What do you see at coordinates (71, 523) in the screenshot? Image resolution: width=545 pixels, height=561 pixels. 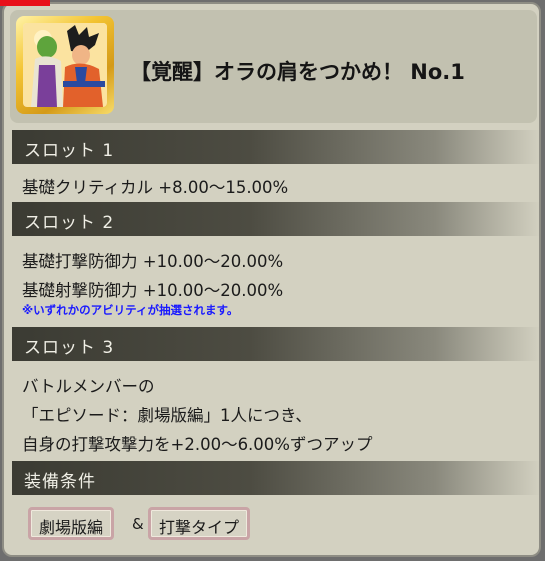 I see `tag-movie-episode: 劇場版編` at bounding box center [71, 523].